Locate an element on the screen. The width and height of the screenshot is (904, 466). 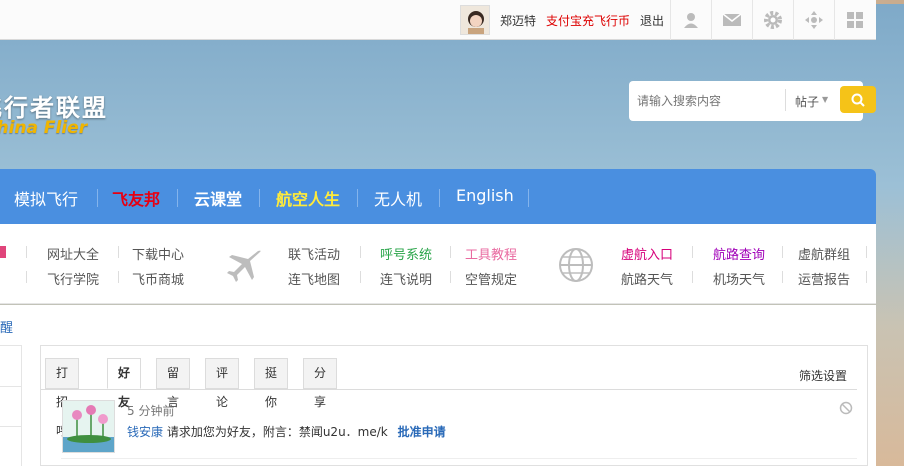
sub-nav-link: 机场天气 is located at coordinates (739, 278).